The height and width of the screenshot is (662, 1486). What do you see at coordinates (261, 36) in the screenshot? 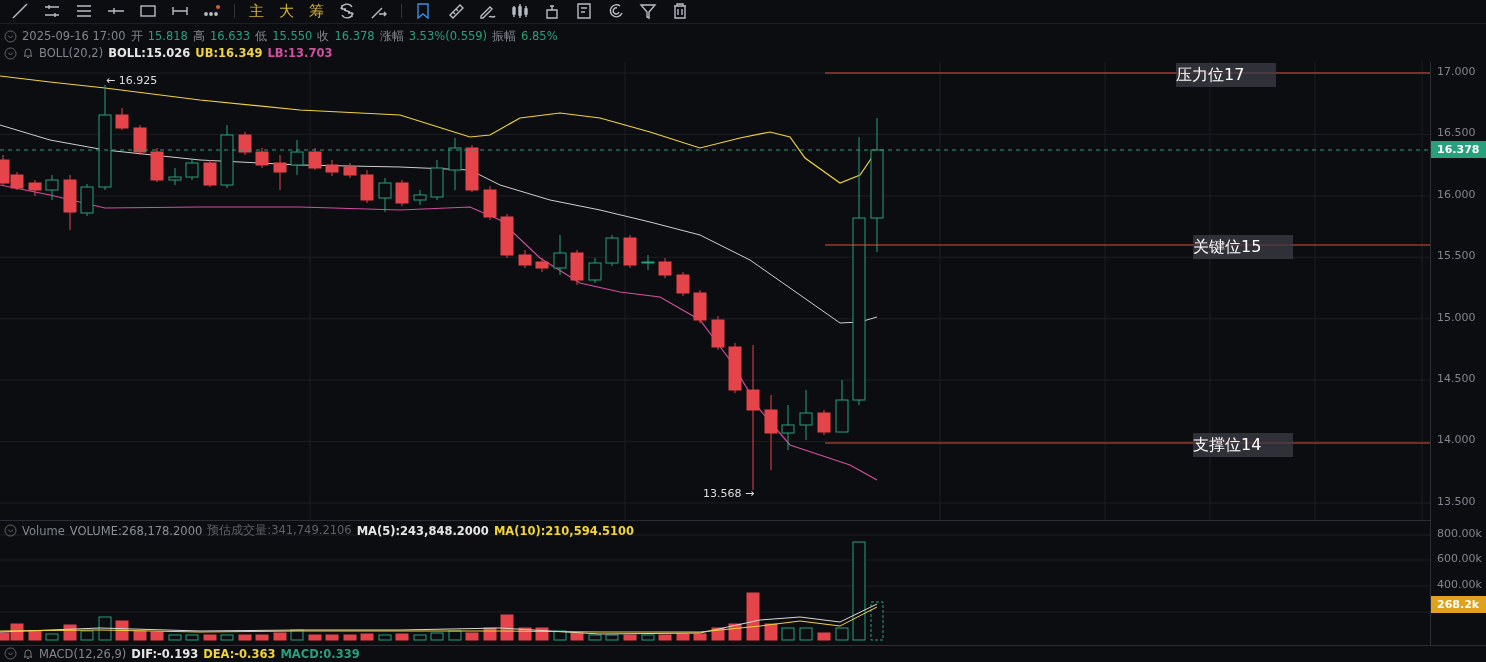
I see `quote-label: 低` at bounding box center [261, 36].